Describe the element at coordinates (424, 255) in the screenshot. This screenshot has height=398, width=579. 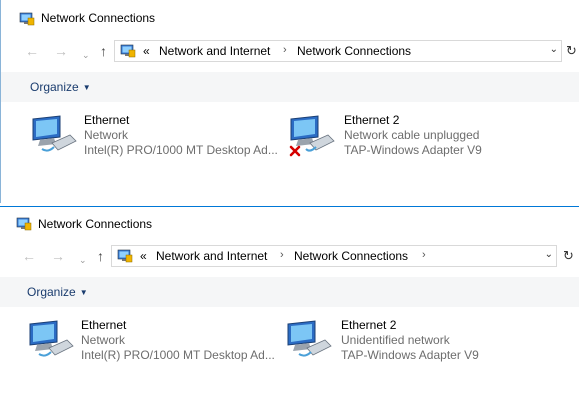
I see `breadcrumb-trailing-arrow: ›` at that location.